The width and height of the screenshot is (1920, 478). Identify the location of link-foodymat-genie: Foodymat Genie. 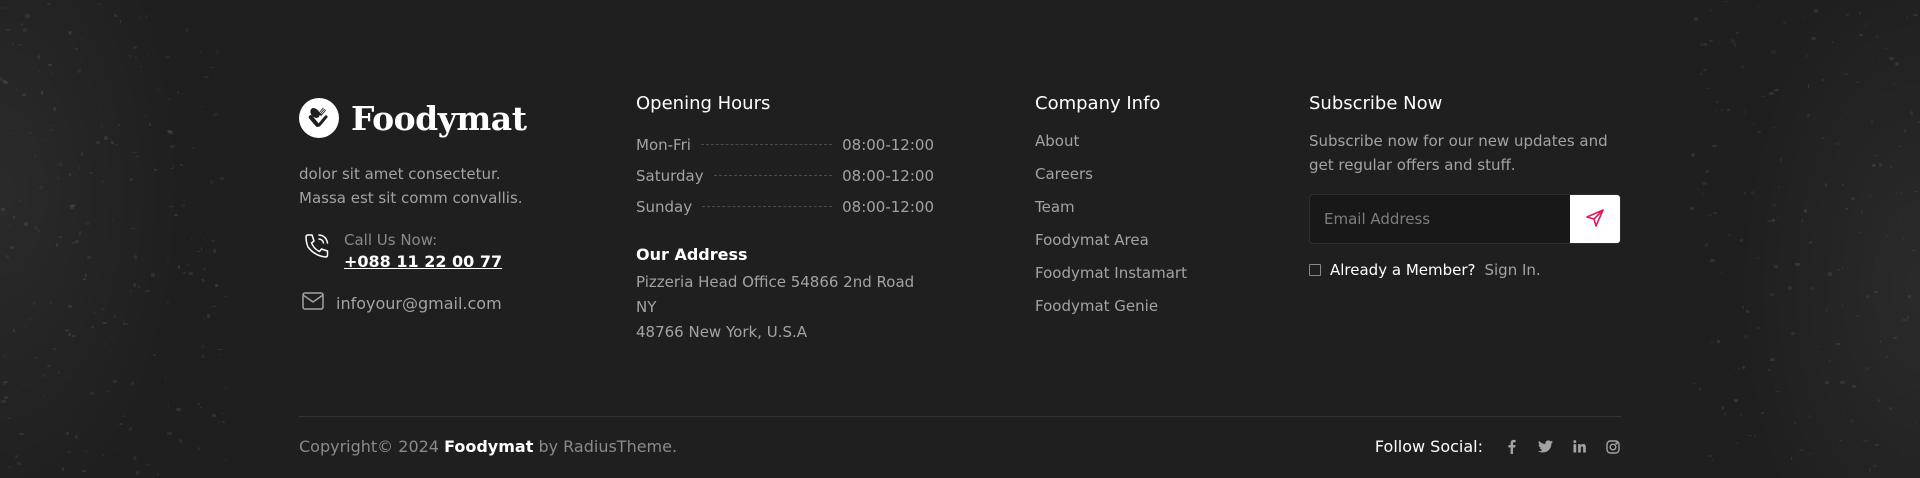
(1096, 306).